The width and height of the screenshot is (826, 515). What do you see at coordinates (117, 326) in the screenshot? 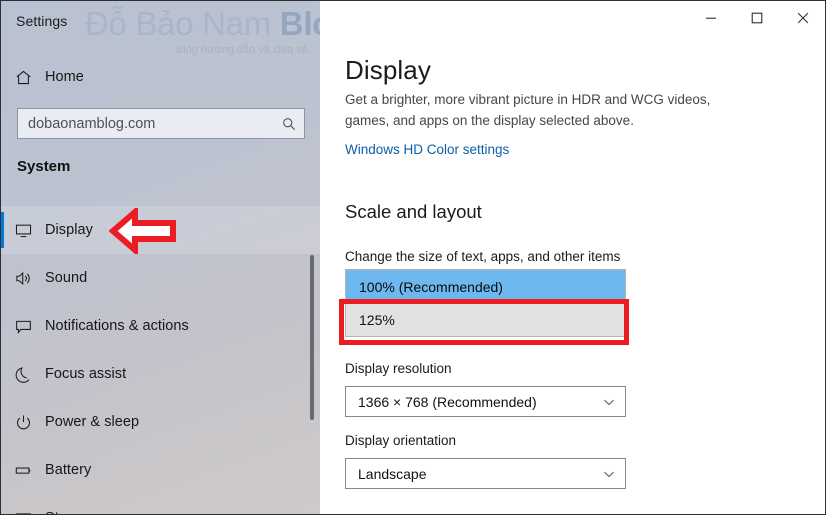
I see `sidebar-item-notifications-label: Notifications & actions` at bounding box center [117, 326].